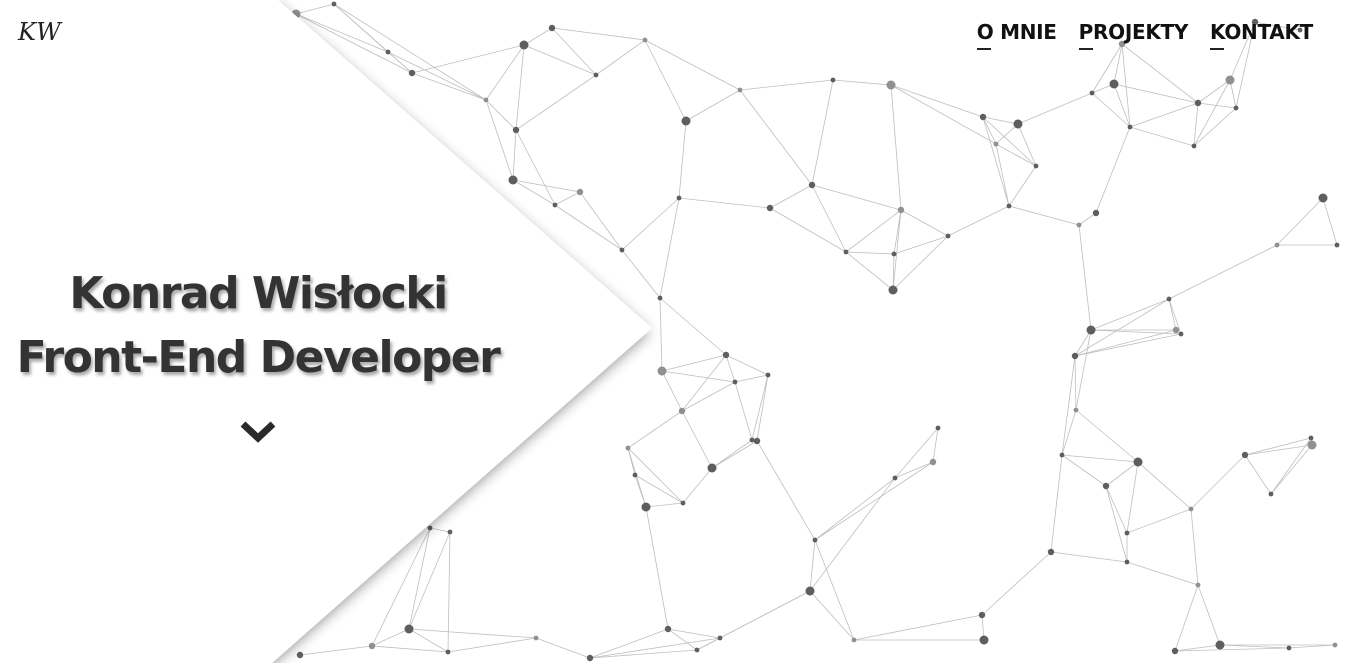  I want to click on nav-link-about: O MNIE, so click(1016, 35).